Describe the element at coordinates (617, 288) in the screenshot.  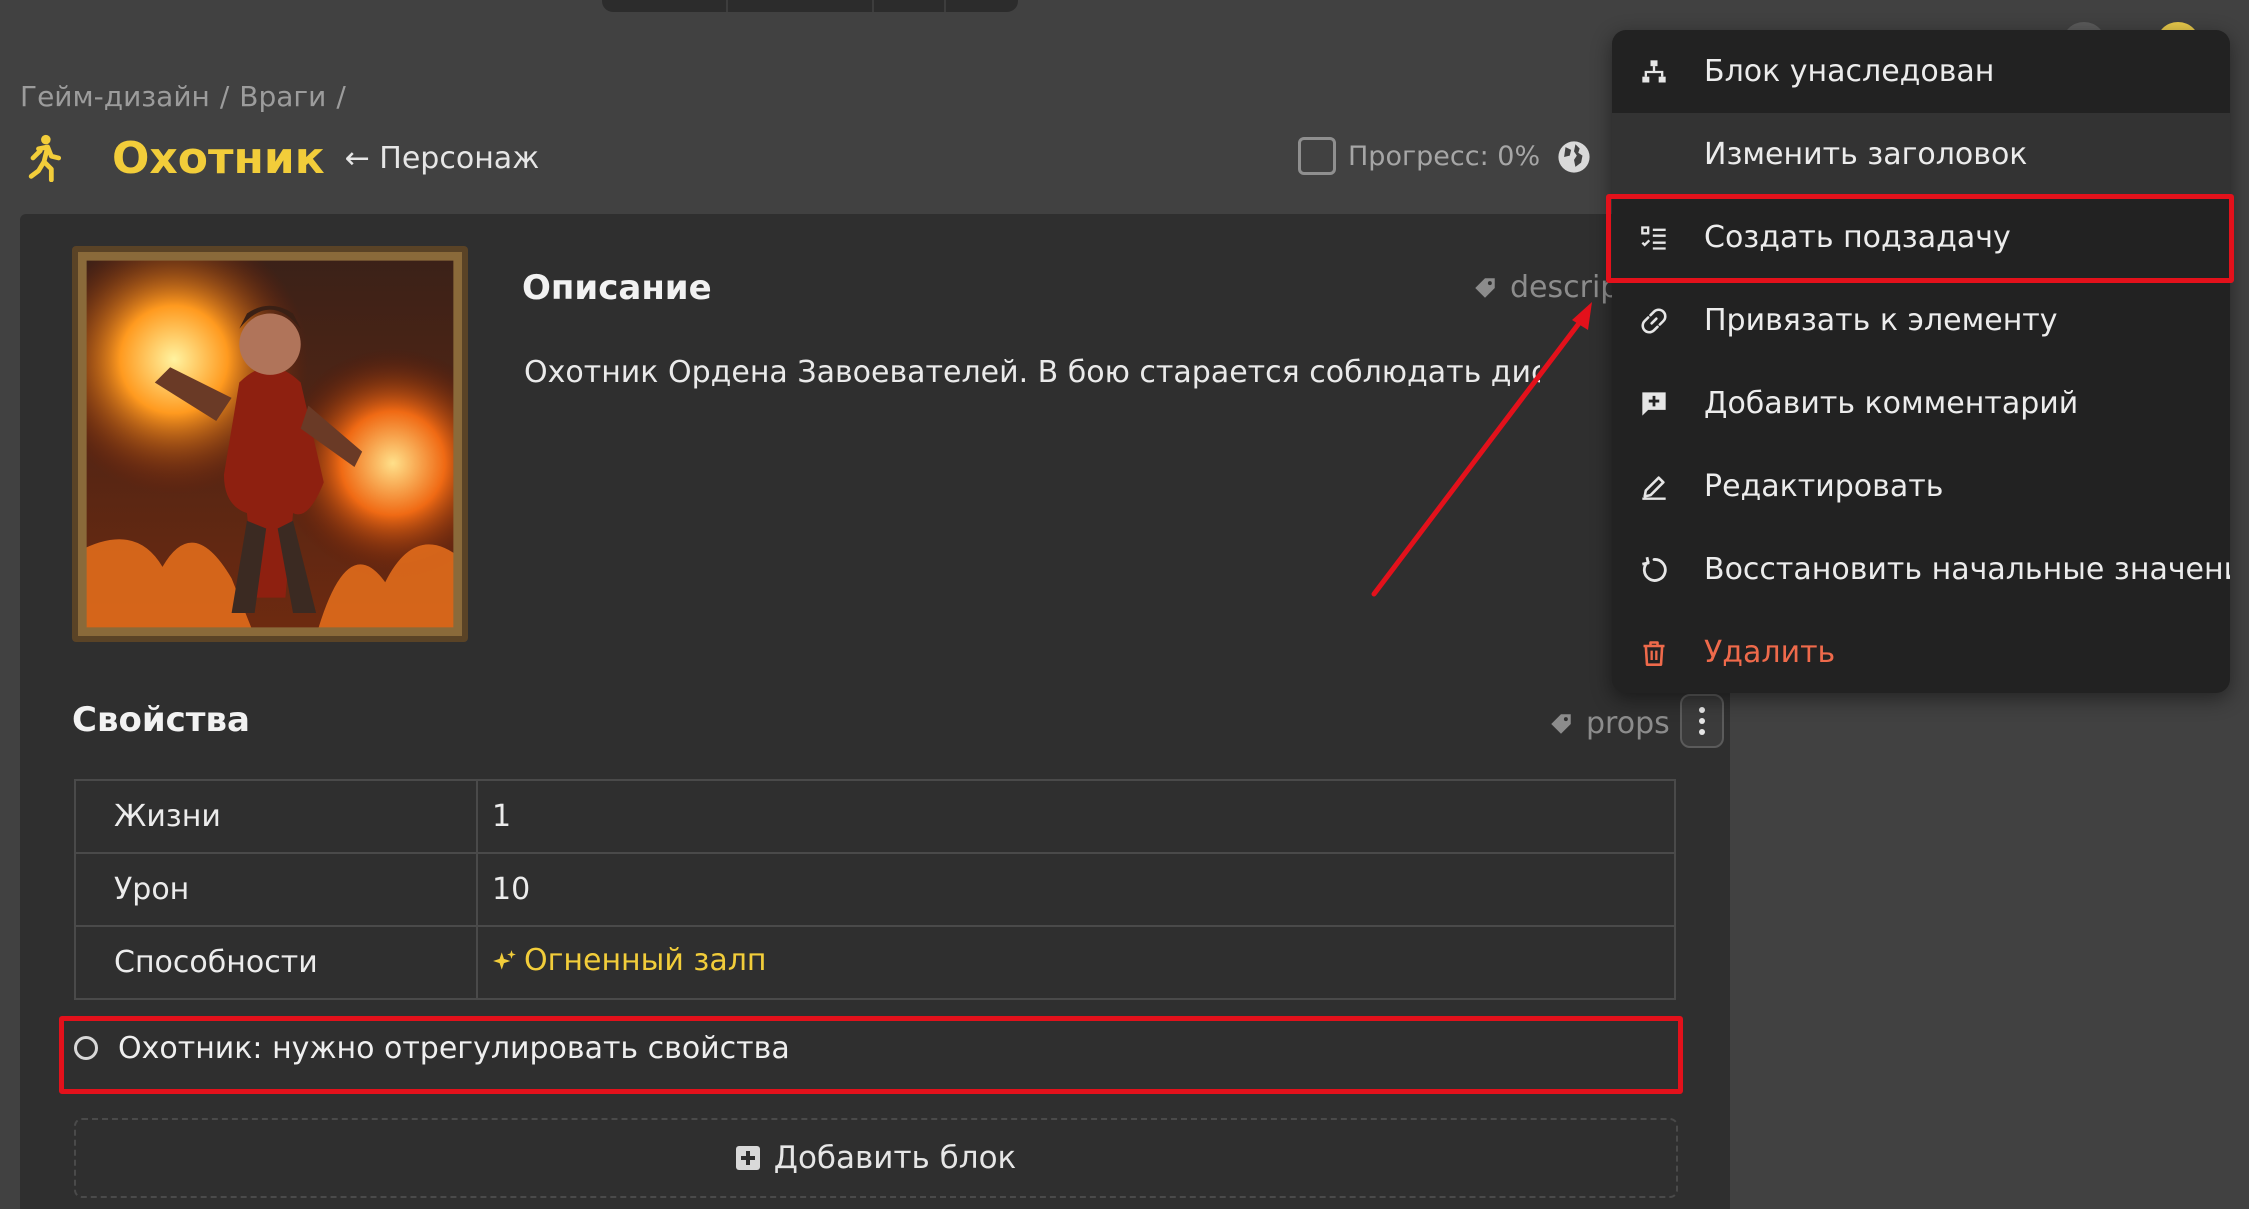
I see `description-title: Описание` at that location.